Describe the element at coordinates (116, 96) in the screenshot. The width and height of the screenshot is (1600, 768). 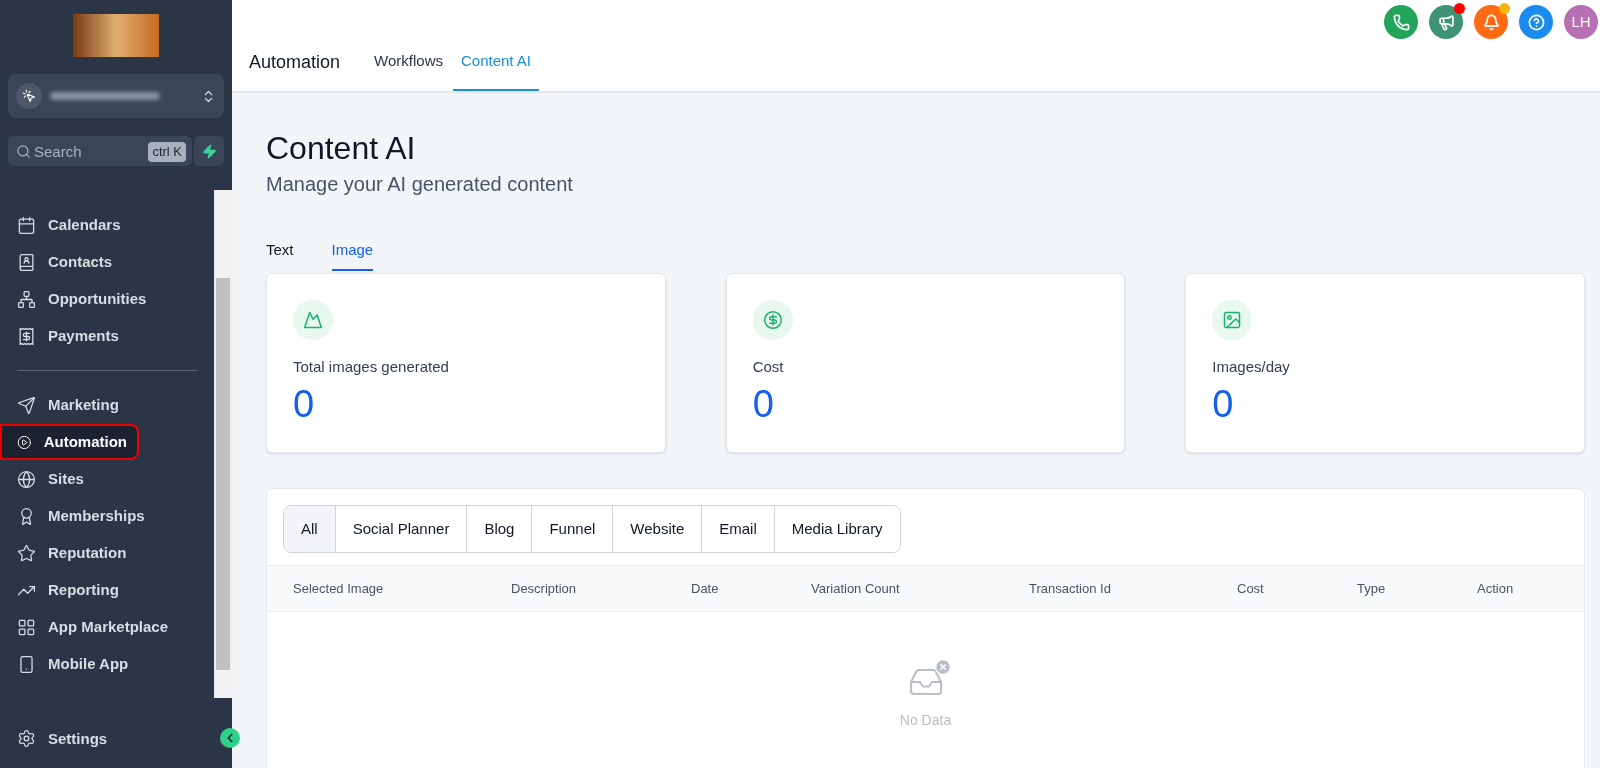
I see `account-switcher` at that location.